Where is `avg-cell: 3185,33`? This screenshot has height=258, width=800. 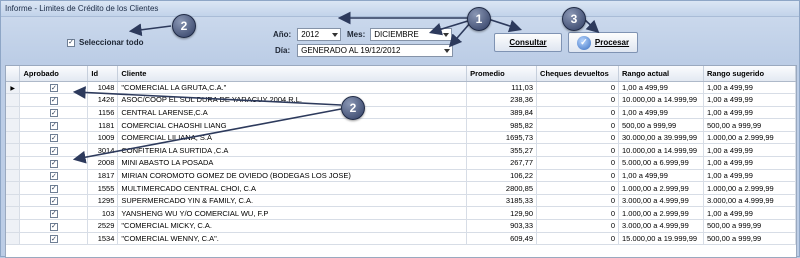
avg-cell: 3185,33 is located at coordinates (502, 201).